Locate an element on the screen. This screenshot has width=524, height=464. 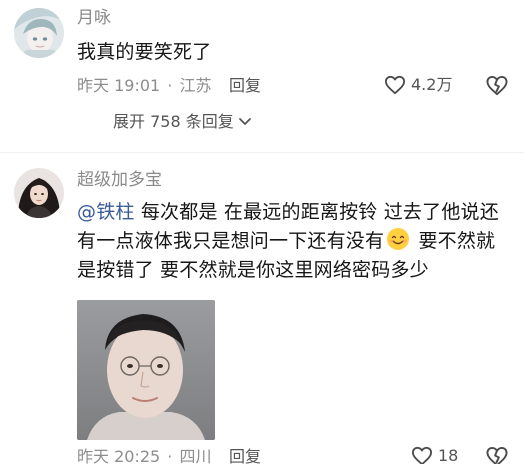
comment-username: 月咏 is located at coordinates (94, 18).